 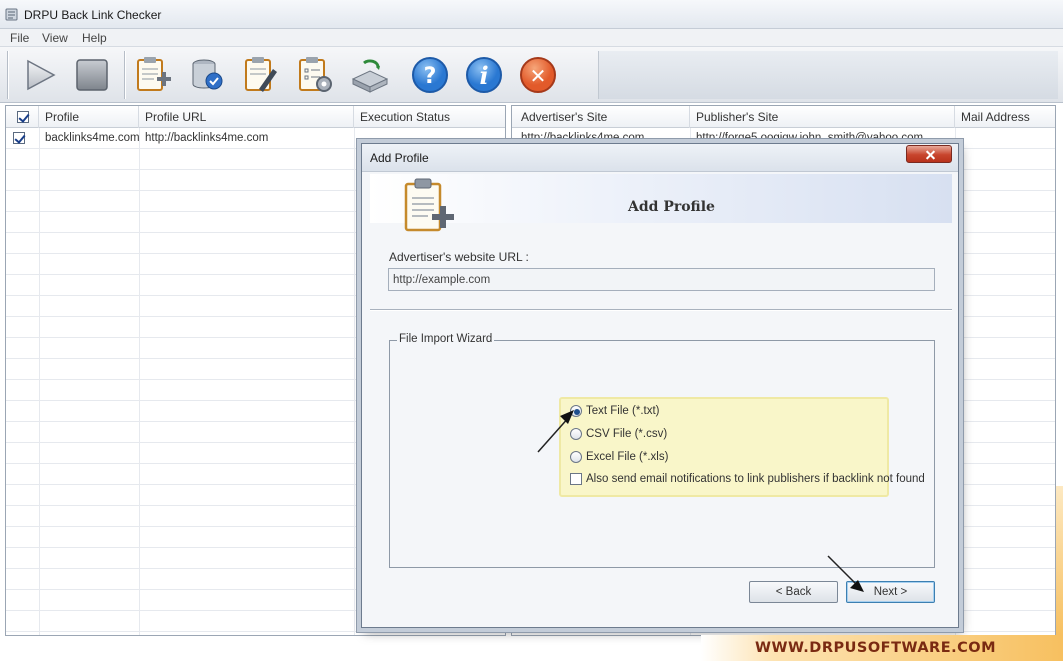 I want to click on toolbar-filler, so click(x=828, y=75).